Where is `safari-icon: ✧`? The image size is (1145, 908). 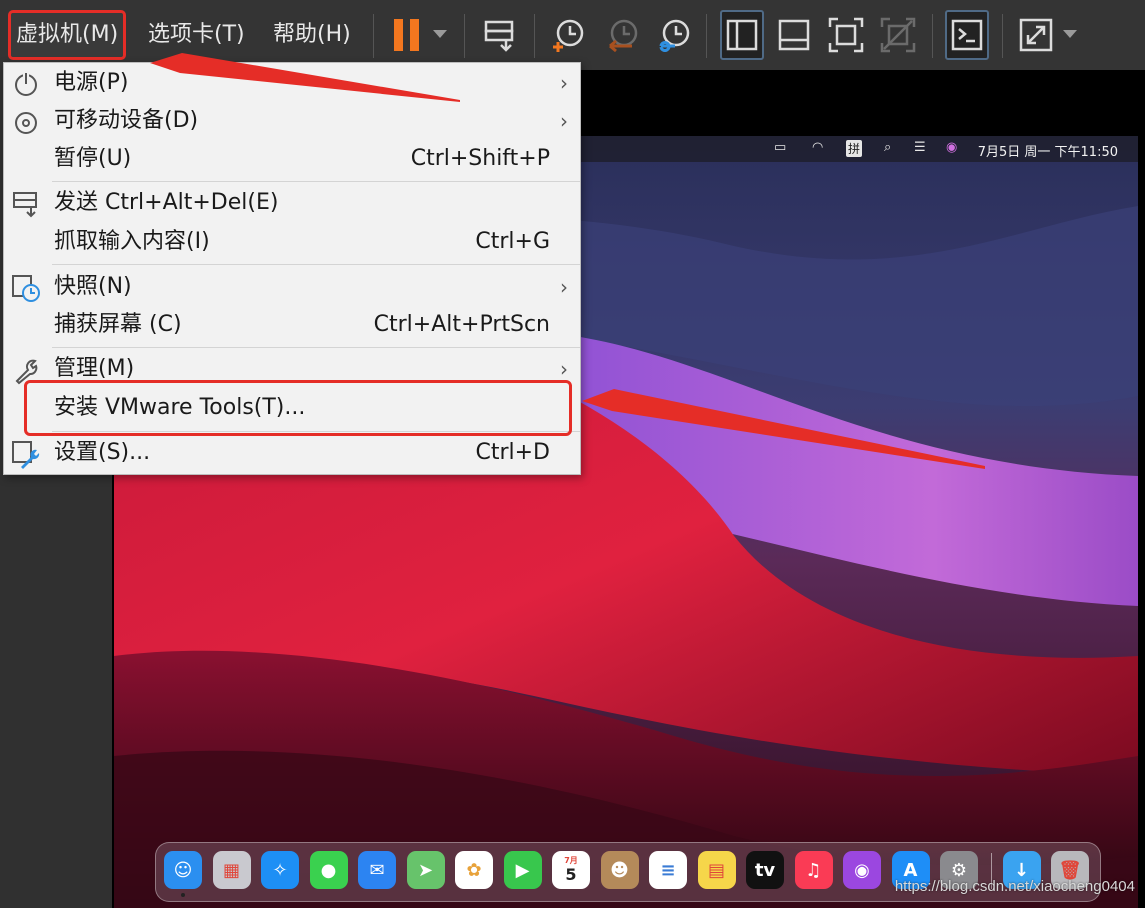
safari-icon: ✧ is located at coordinates (280, 870).